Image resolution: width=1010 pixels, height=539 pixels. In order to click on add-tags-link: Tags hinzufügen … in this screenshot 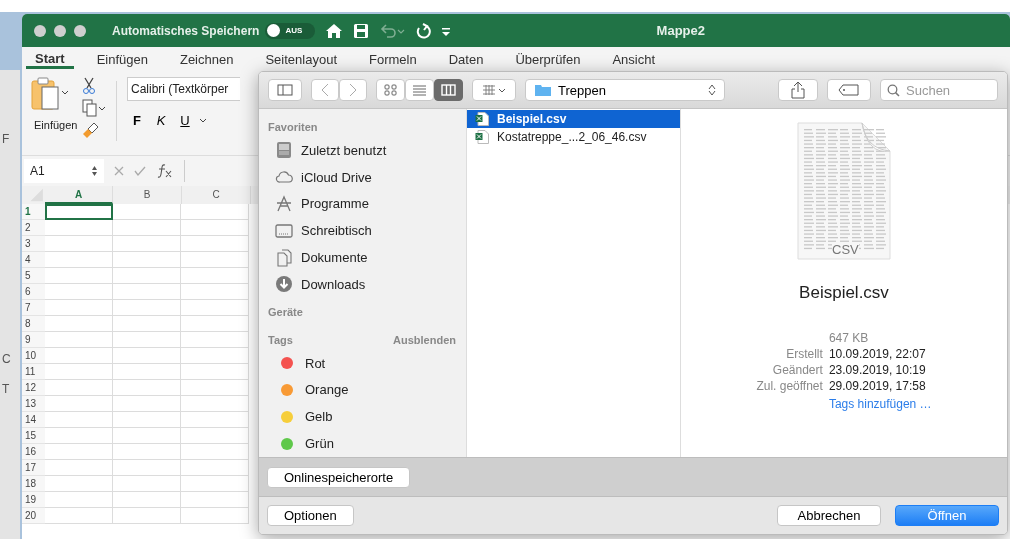, I will do `click(880, 404)`.